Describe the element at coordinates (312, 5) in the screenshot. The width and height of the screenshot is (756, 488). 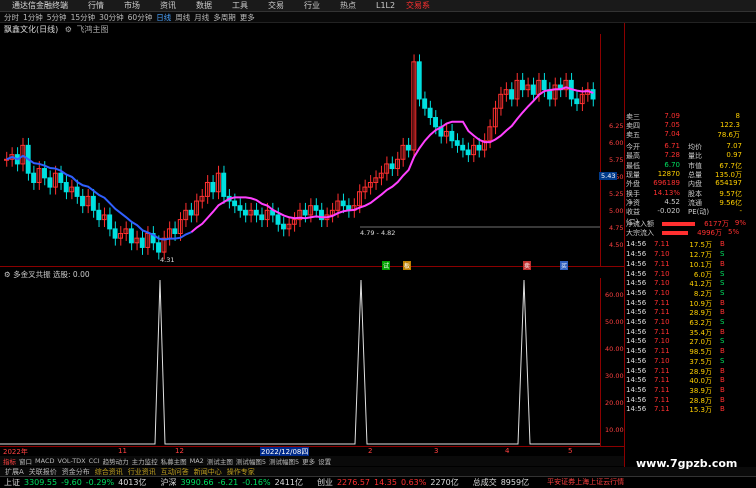
I see `menu-item-industry: 行业` at that location.